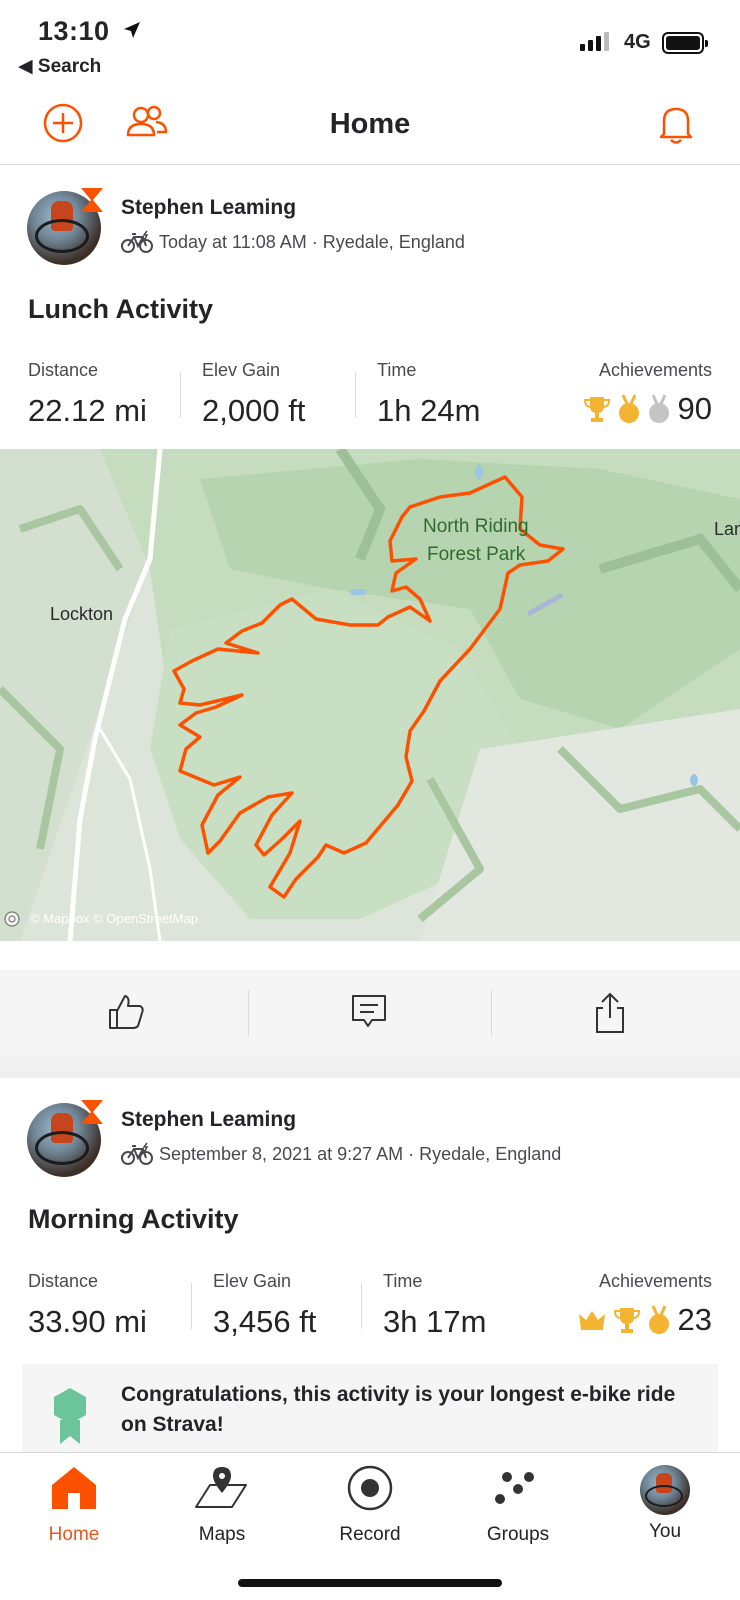  I want to click on map-label-park-2: Forest Park, so click(476, 554).